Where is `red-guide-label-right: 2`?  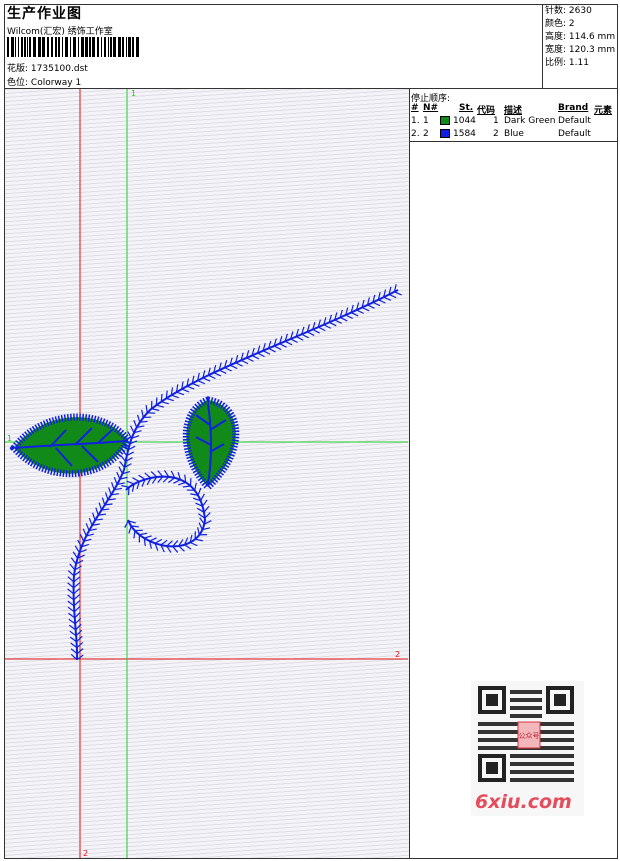 red-guide-label-right: 2 is located at coordinates (397, 654).